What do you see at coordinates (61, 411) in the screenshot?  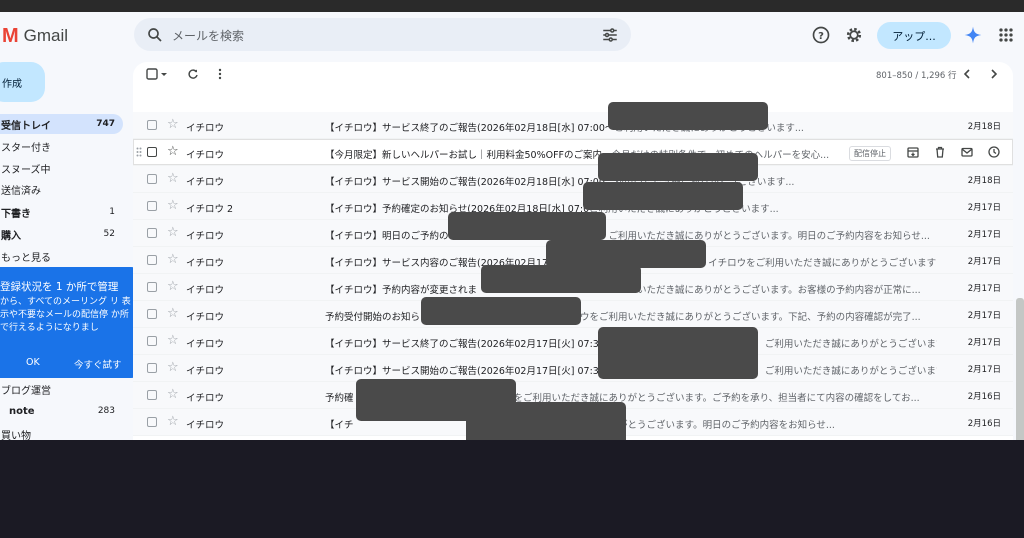 I see `sidebar-label-note: note 283` at bounding box center [61, 411].